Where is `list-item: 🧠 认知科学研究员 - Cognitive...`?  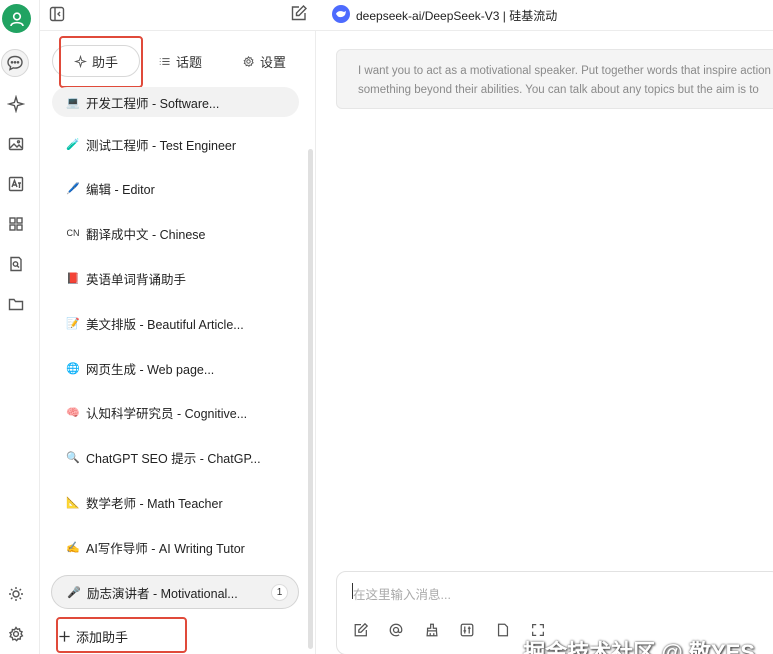
list-item: 🧠 认知科学研究员 - Cognitive... is located at coordinates (175, 412).